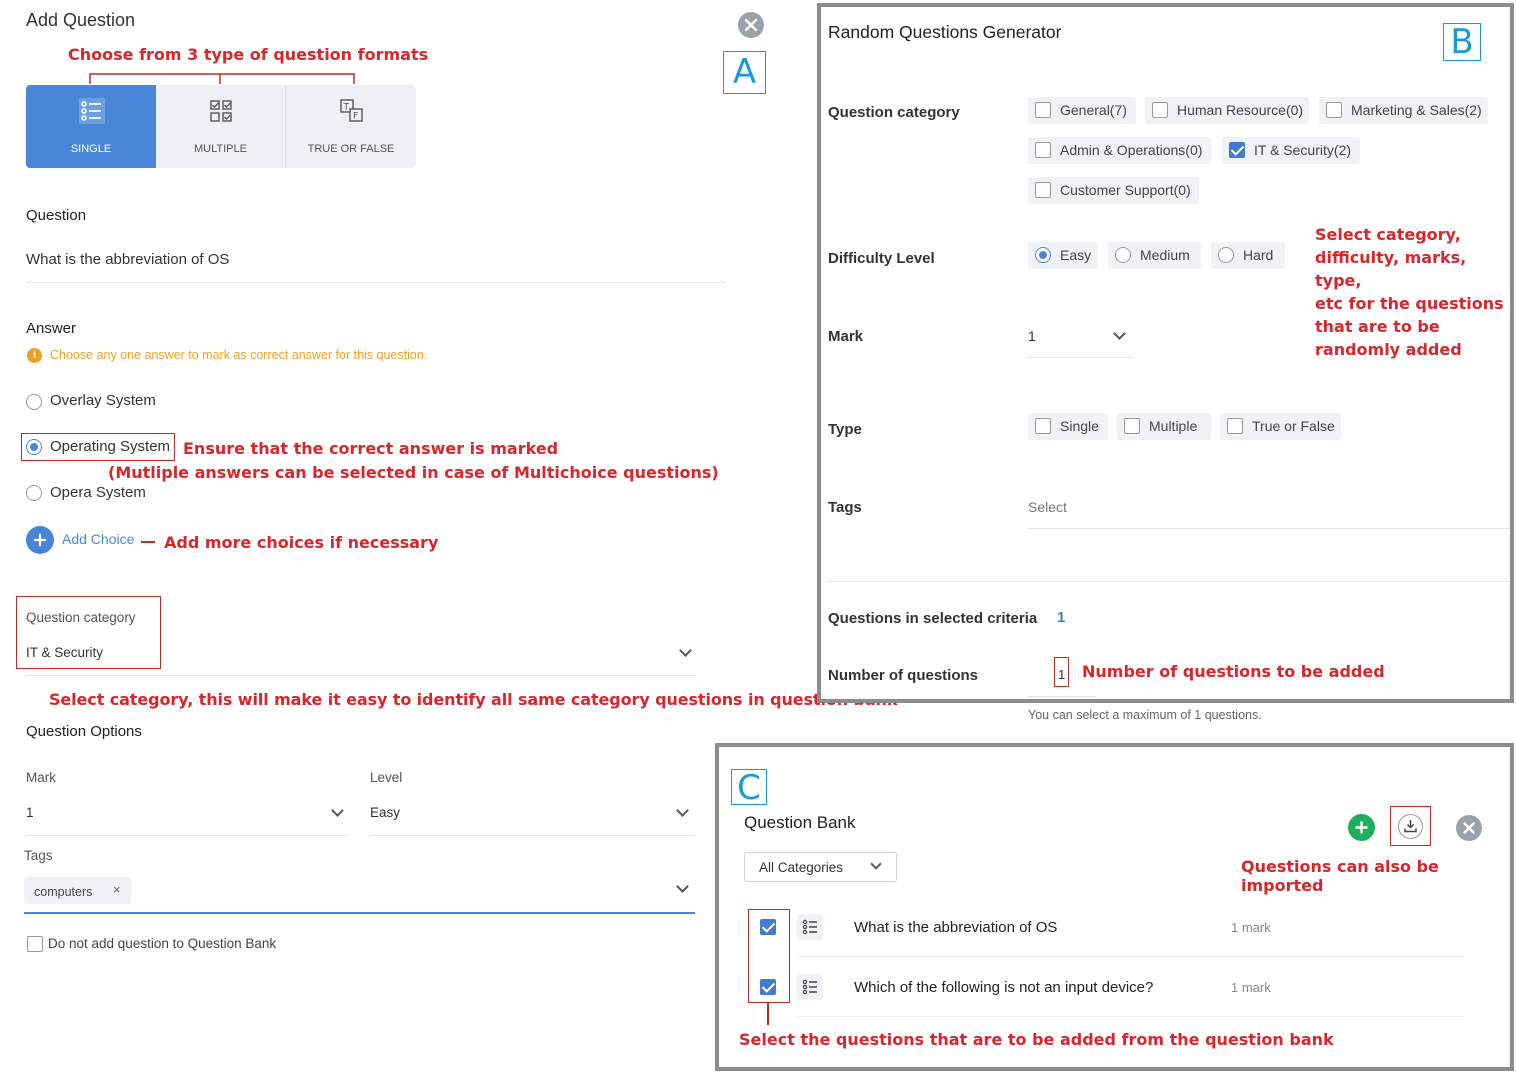 The image size is (1516, 1072). I want to click on import-button, so click(1410, 826).